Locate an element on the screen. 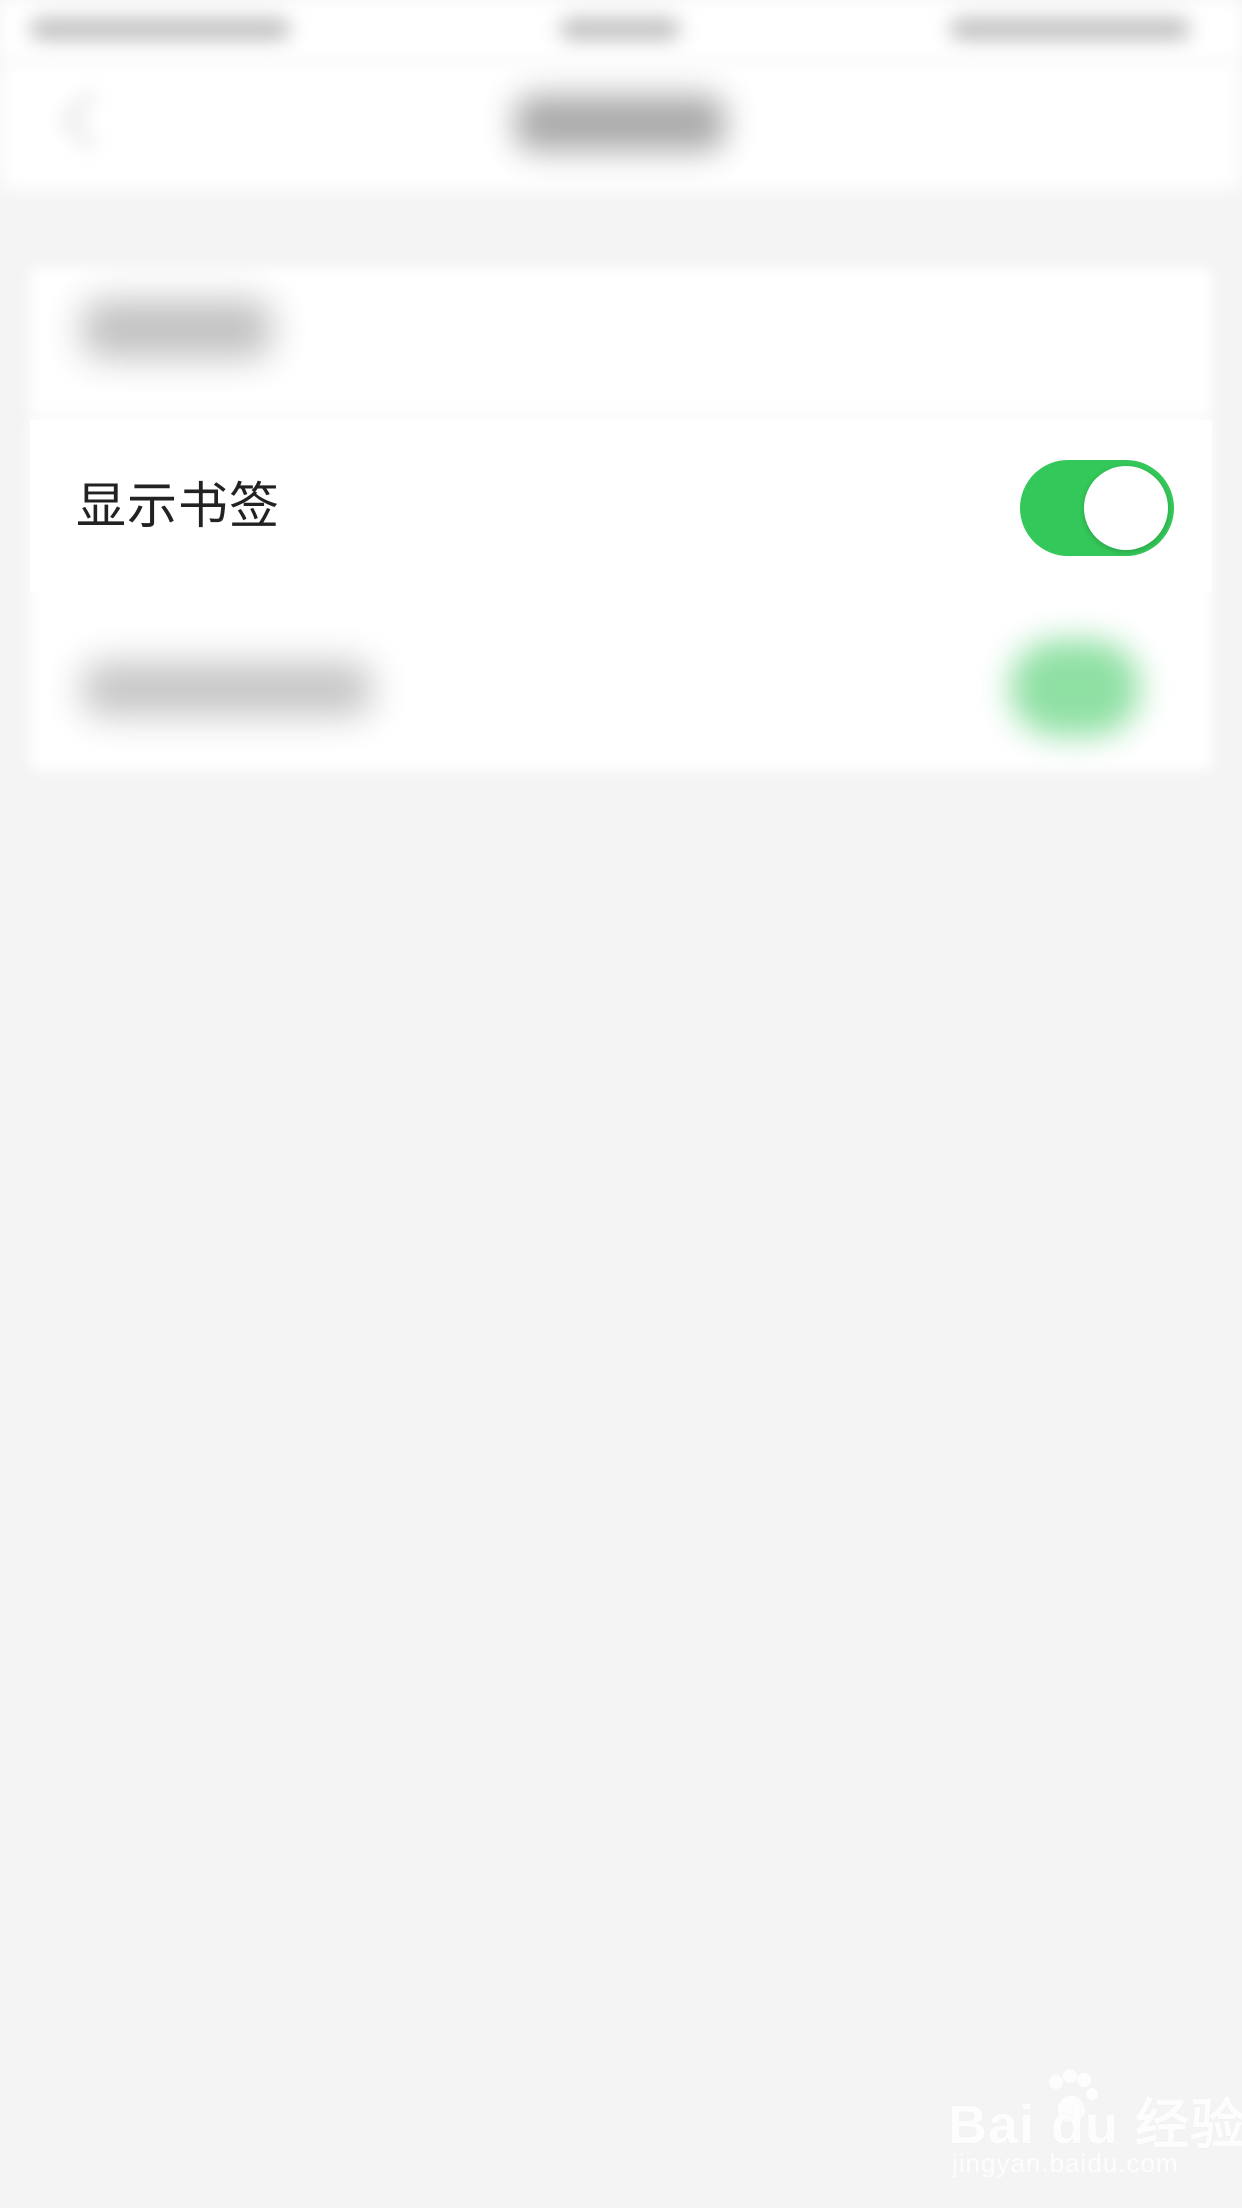 This screenshot has height=2208, width=1242. show-bookmarks-toggle is located at coordinates (1097, 508).